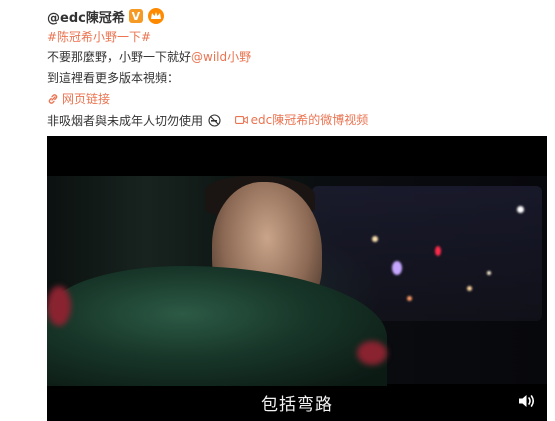 The width and height of the screenshot is (555, 421). I want to click on membership-crown-icon, so click(155, 16).